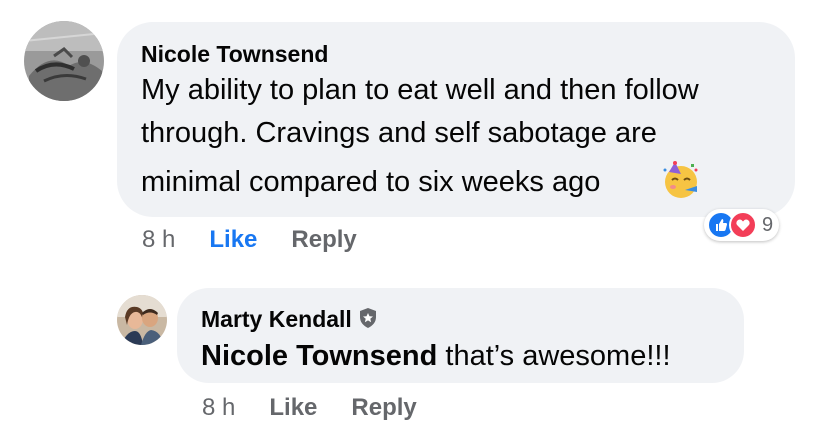  I want to click on reply-message: that’s awesome!!!, so click(554, 356).